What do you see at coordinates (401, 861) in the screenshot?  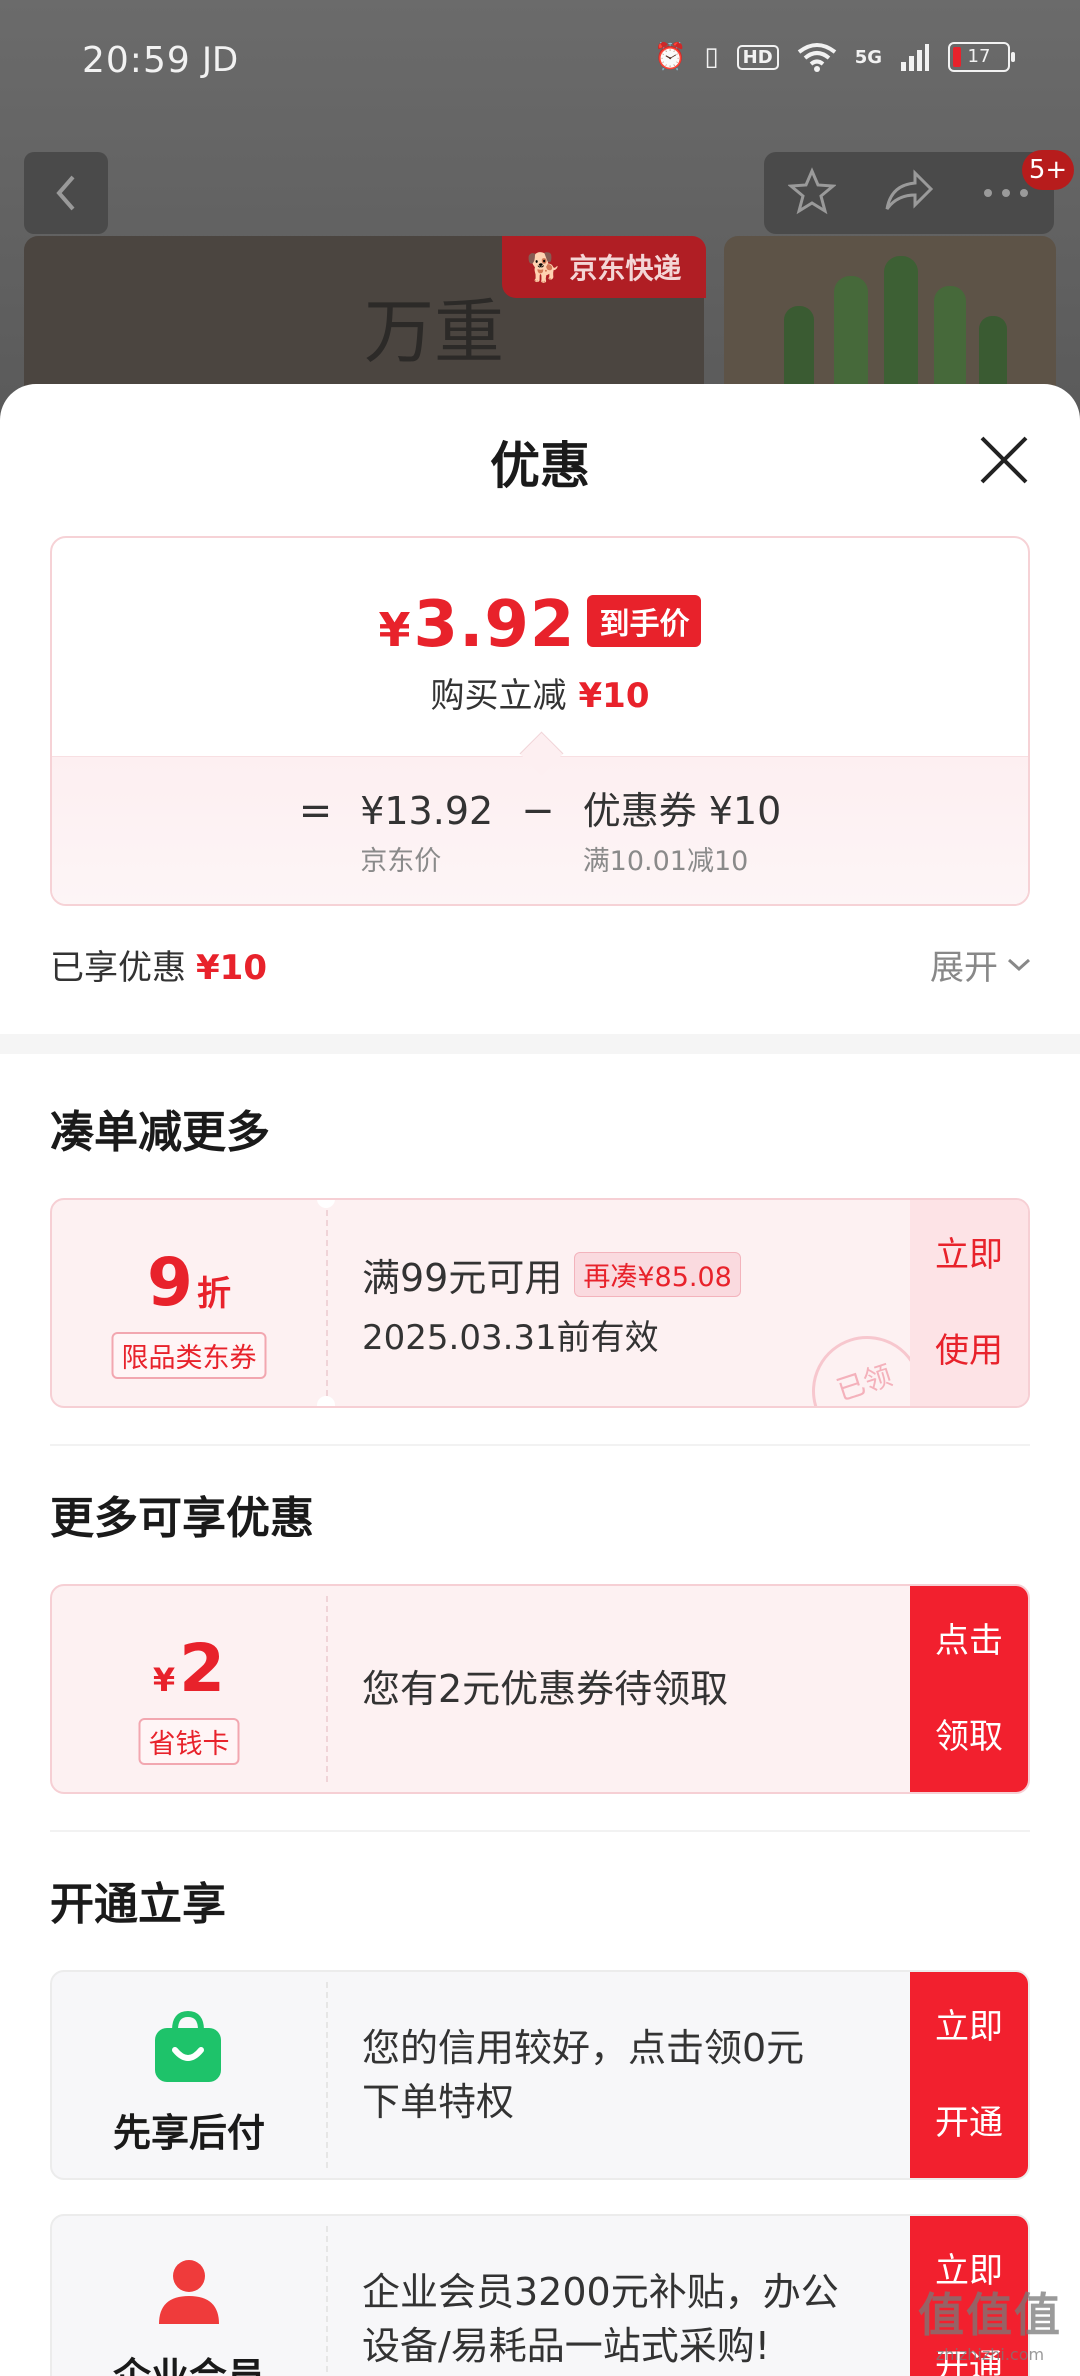 I see `jd-price-label: 京东价` at bounding box center [401, 861].